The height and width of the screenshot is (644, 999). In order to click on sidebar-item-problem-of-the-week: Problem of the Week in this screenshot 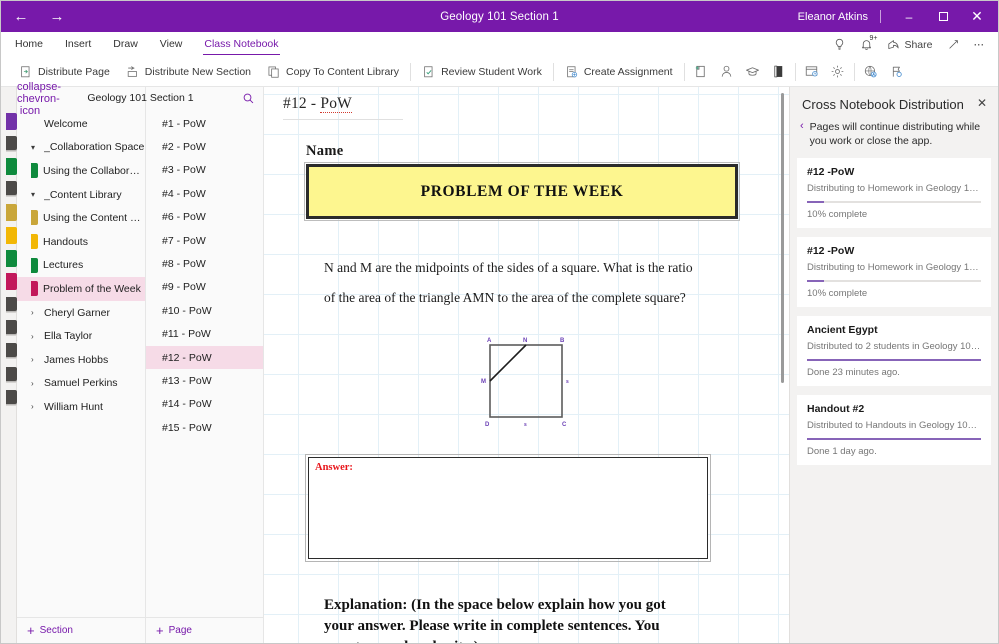, I will do `click(81, 289)`.